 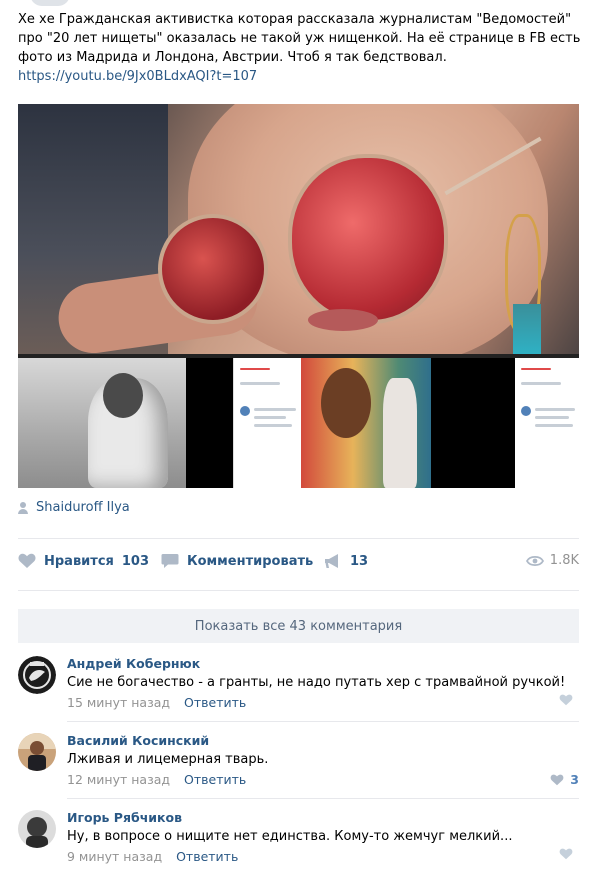 What do you see at coordinates (79, 561) in the screenshot?
I see `like-label: Нравится` at bounding box center [79, 561].